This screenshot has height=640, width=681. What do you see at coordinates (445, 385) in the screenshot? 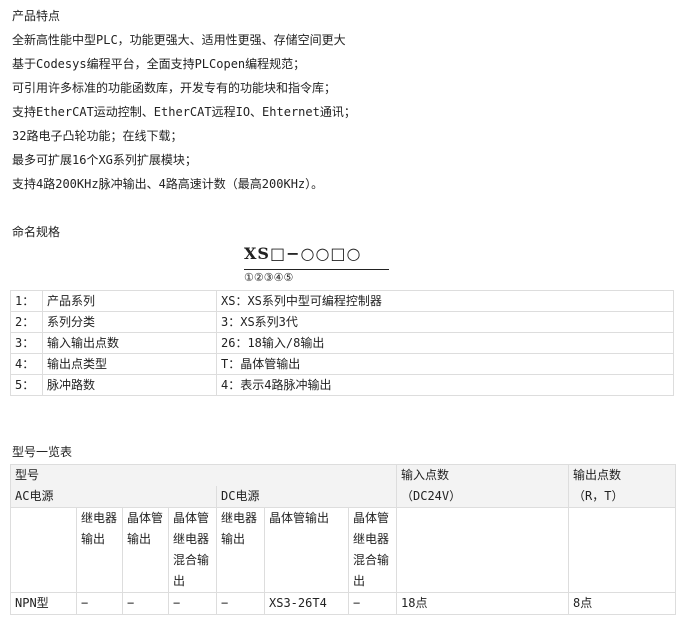
I see `naming-desc: 4：表示4路脉冲输出` at bounding box center [445, 385].